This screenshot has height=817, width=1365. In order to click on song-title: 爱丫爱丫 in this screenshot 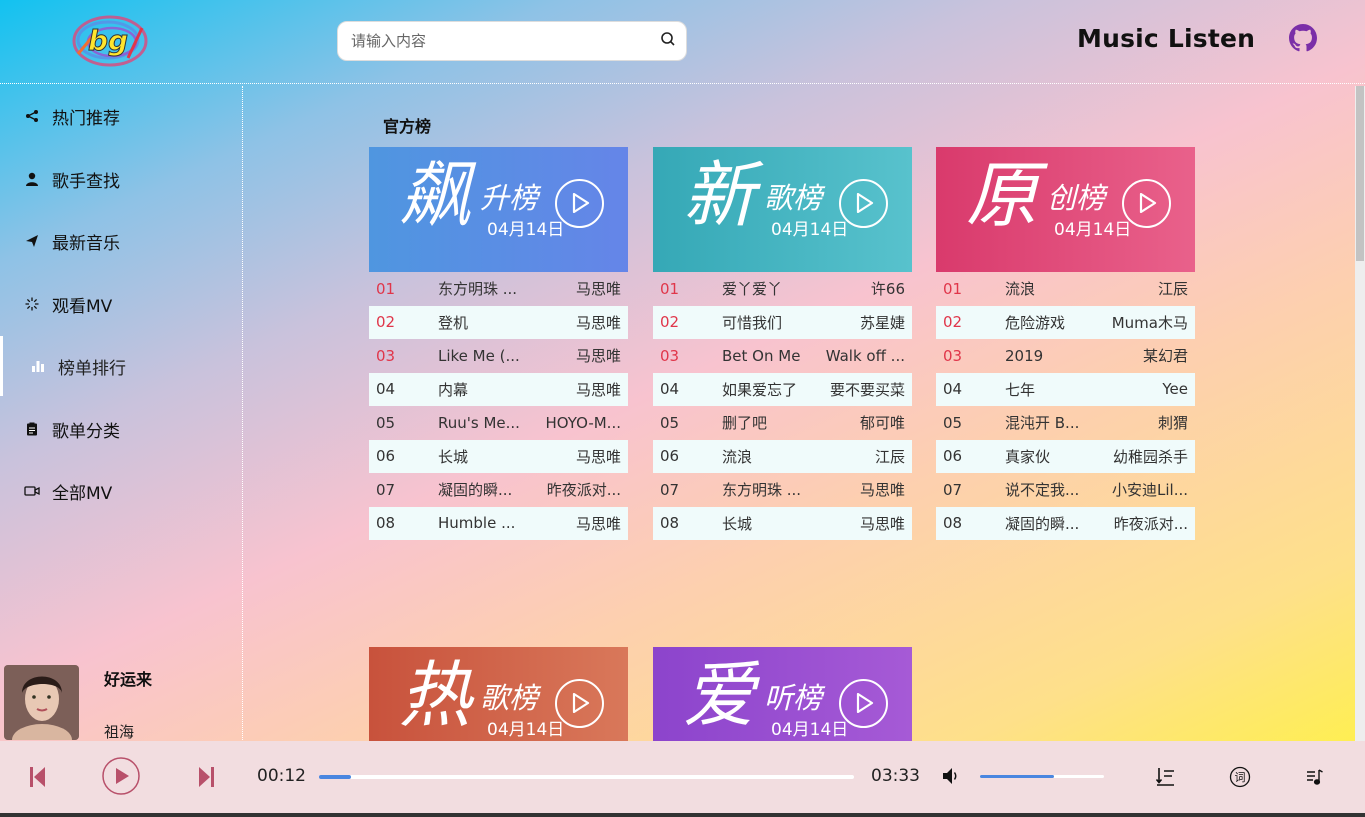, I will do `click(767, 288)`.